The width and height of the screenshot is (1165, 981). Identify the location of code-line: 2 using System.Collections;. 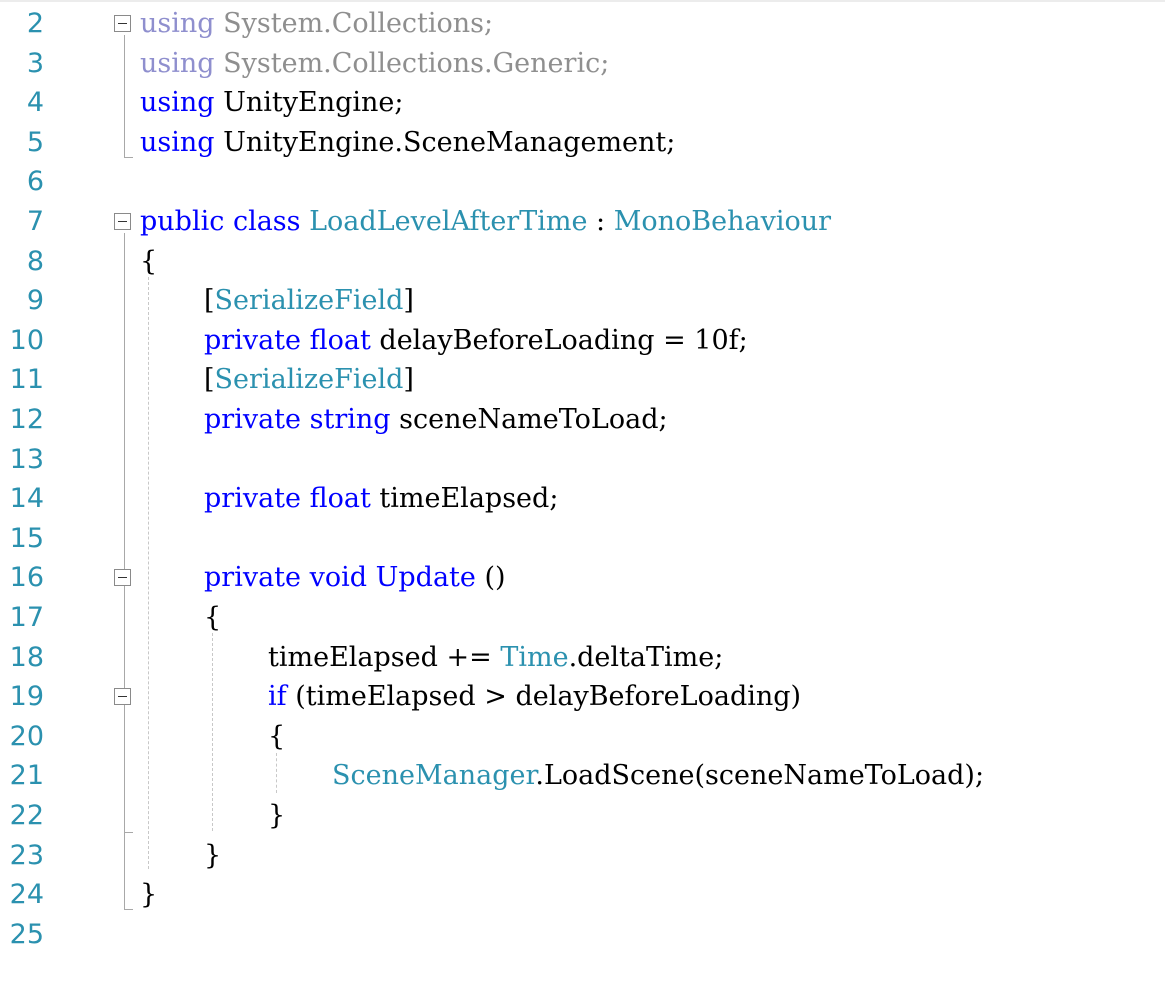
(582, 24).